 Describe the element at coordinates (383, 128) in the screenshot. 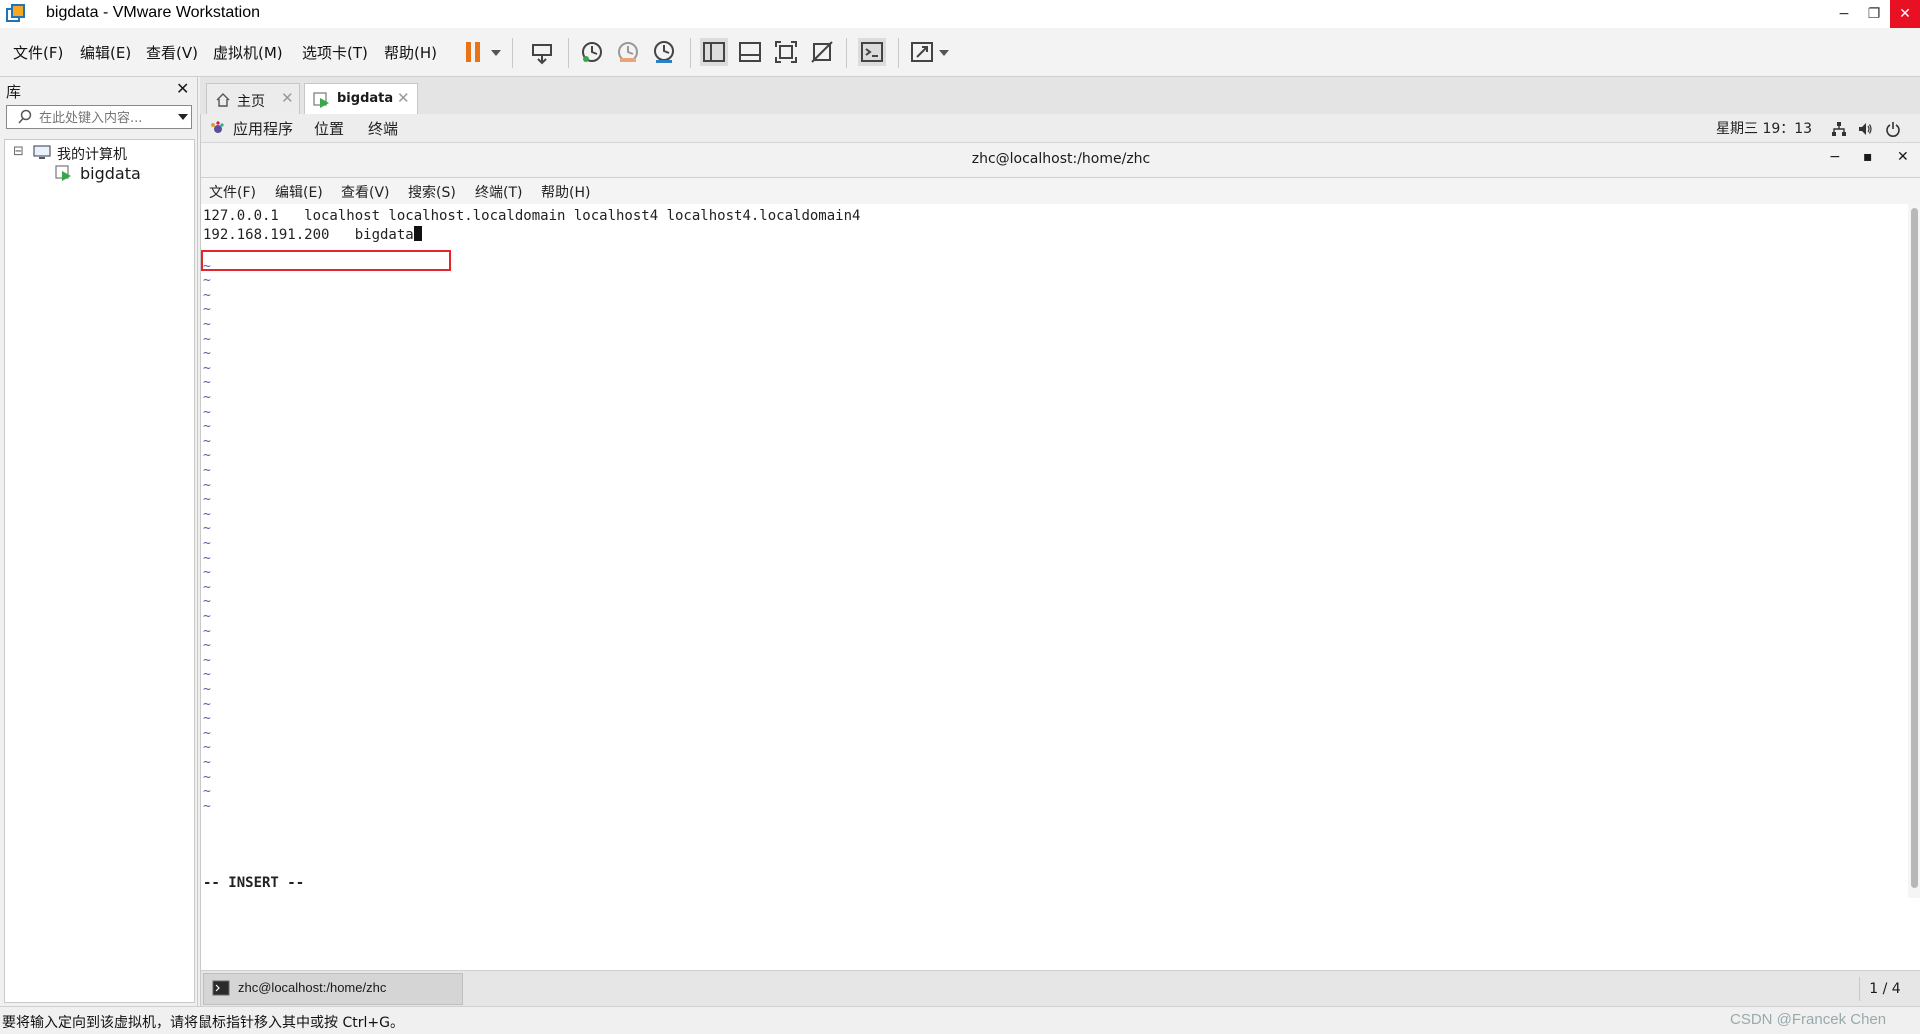

I see `gnome-terminal-menu: 终端` at that location.